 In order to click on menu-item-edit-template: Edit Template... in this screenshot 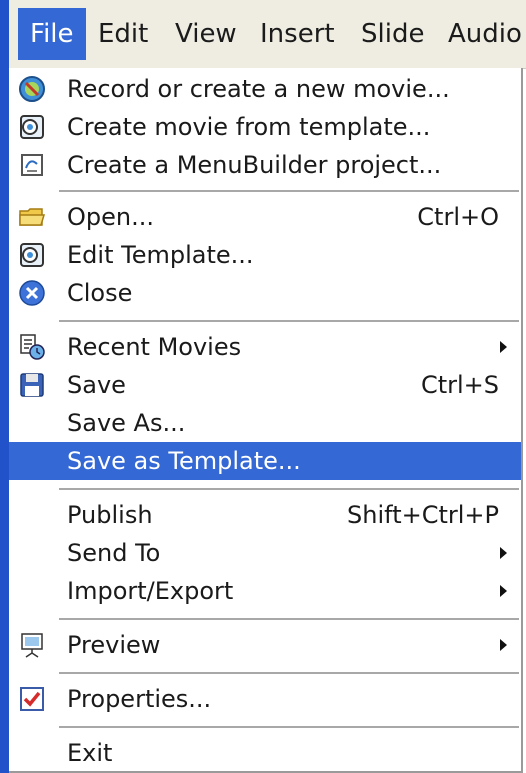, I will do `click(265, 255)`.